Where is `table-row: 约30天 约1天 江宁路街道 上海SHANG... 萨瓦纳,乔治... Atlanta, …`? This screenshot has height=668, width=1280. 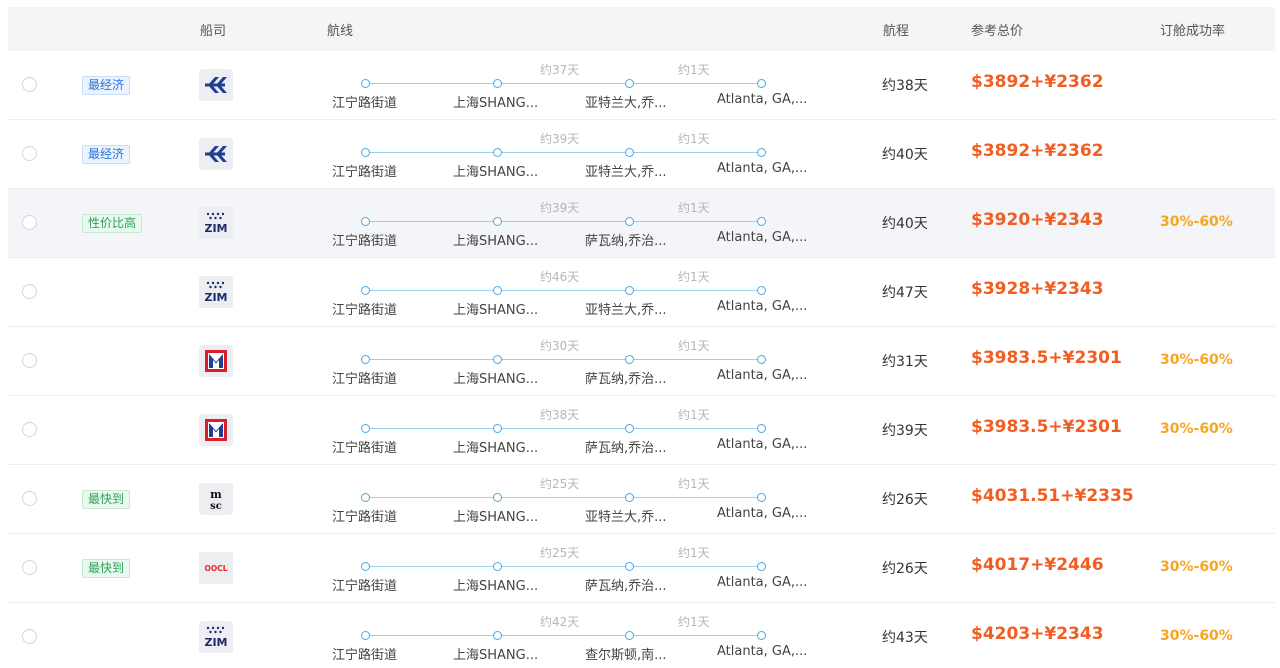
table-row: 约30天 约1天 江宁路街道 上海SHANG... 萨瓦纳,乔治... Atlanta, … is located at coordinates (641, 361).